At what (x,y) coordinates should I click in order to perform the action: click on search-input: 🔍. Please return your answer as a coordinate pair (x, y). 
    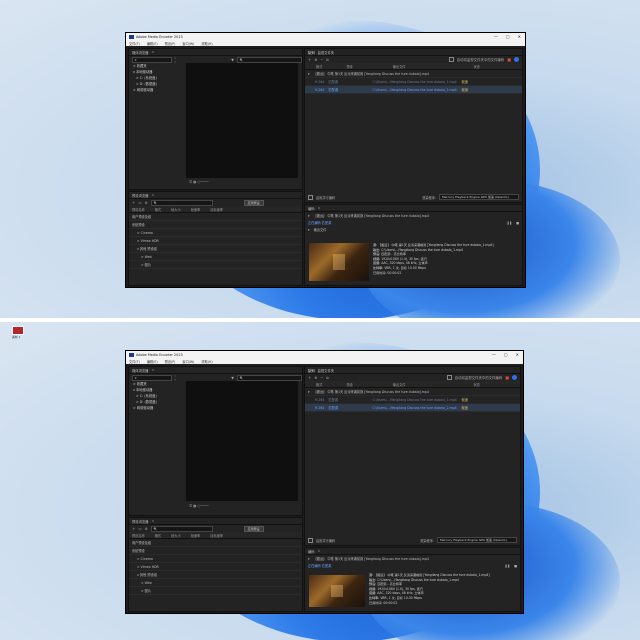
    Looking at the image, I should click on (269, 59).